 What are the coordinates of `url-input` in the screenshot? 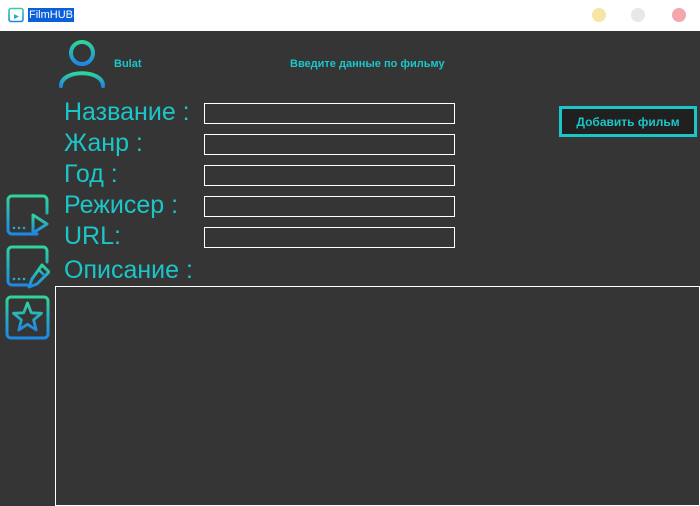 It's located at (329, 237).